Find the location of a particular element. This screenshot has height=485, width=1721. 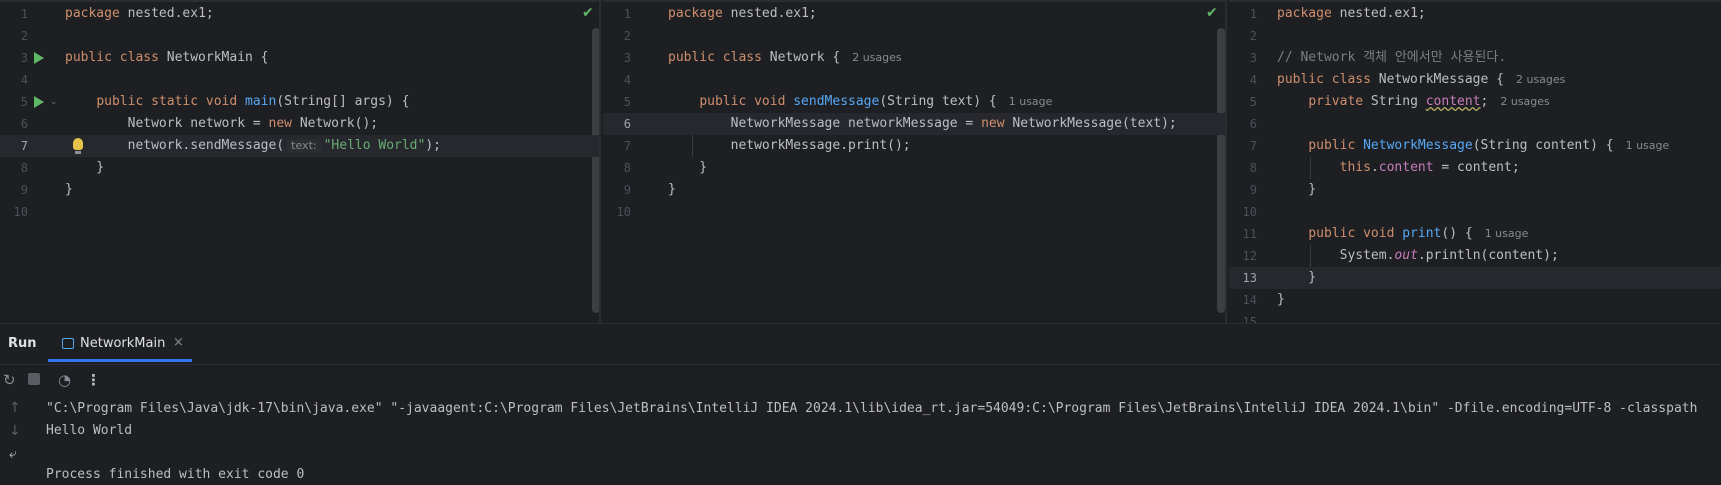

code-text: public static void main(String[] args) { is located at coordinates (237, 102).